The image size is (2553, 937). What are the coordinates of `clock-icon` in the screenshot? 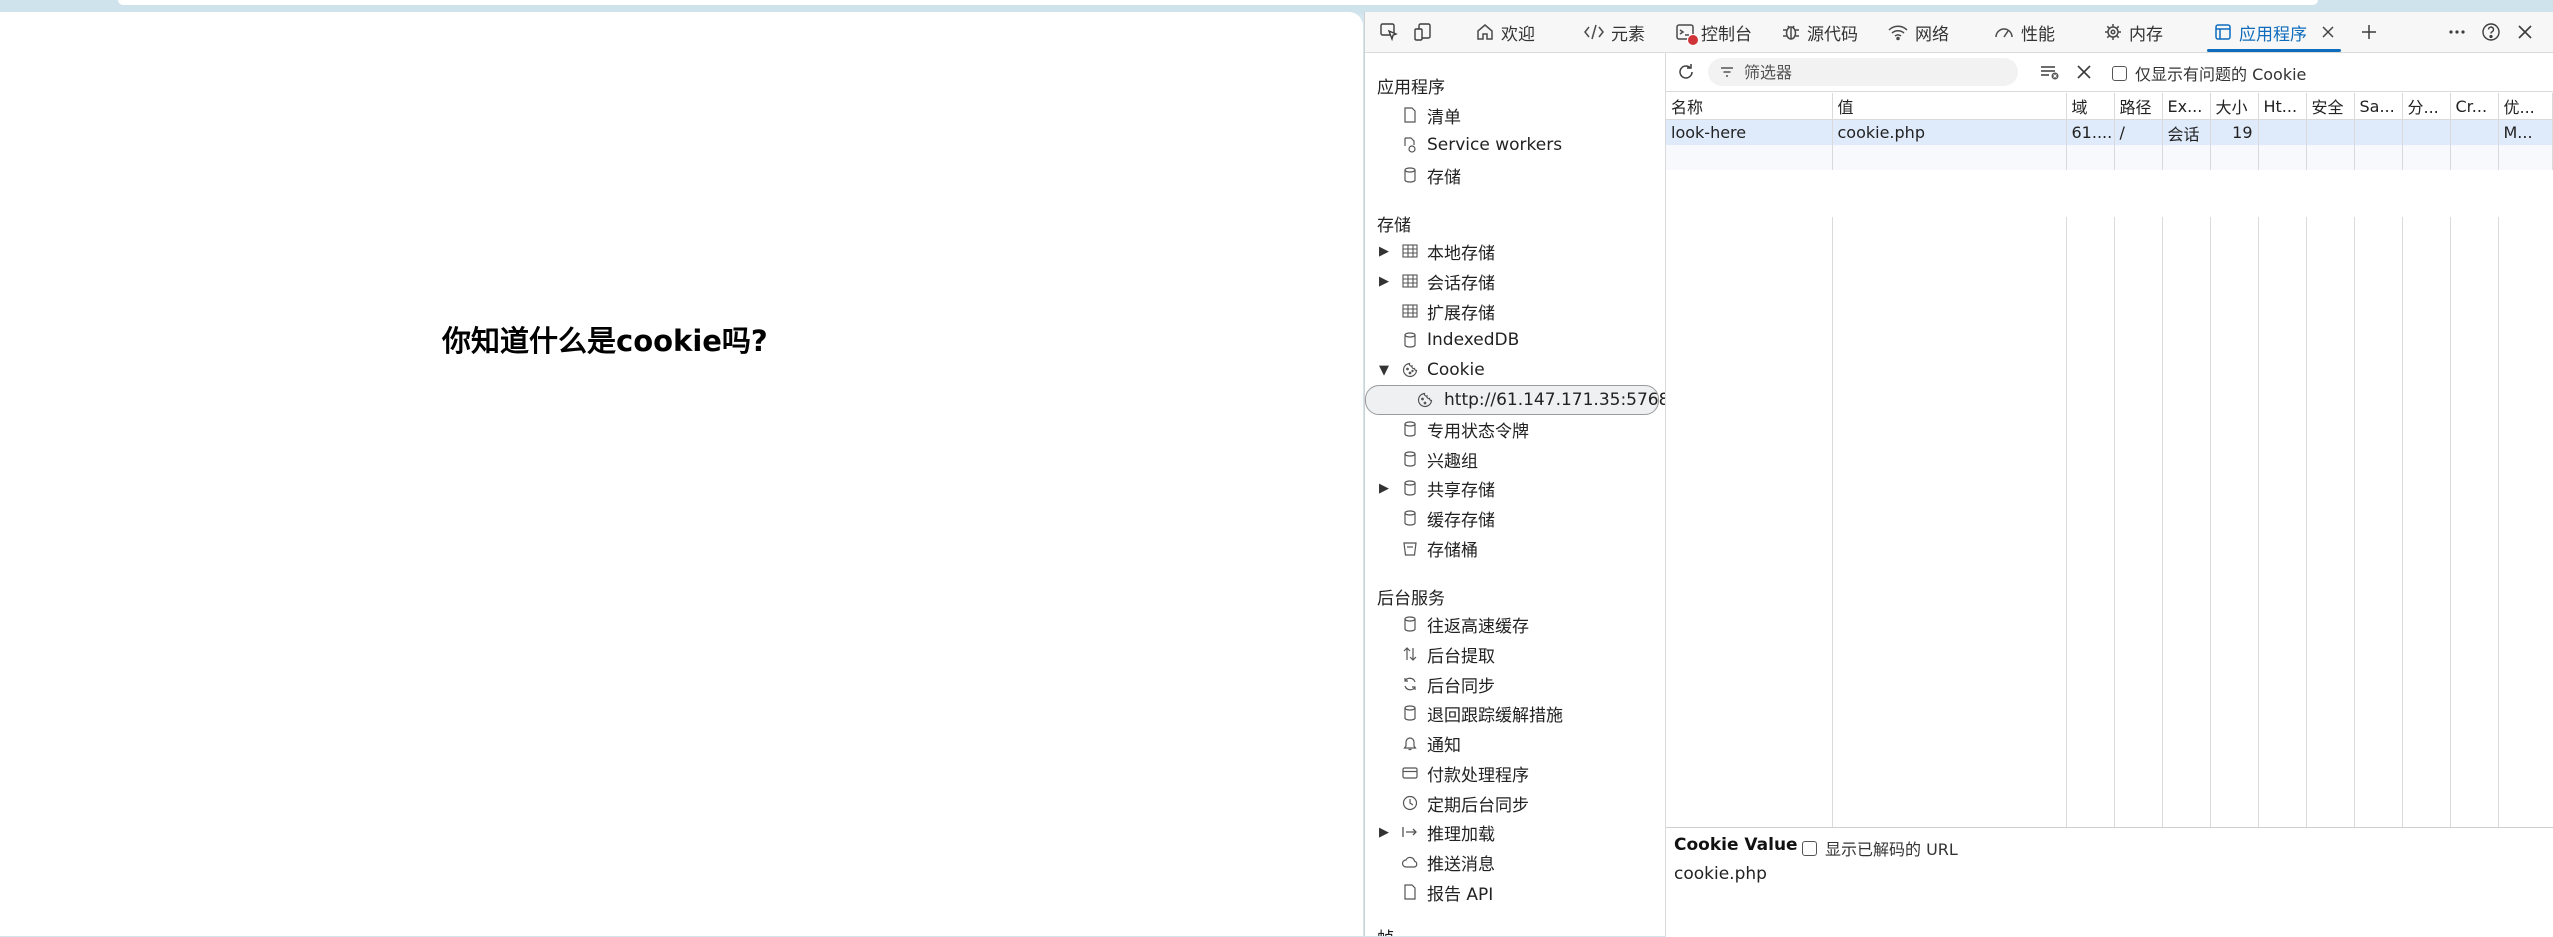 It's located at (1410, 803).